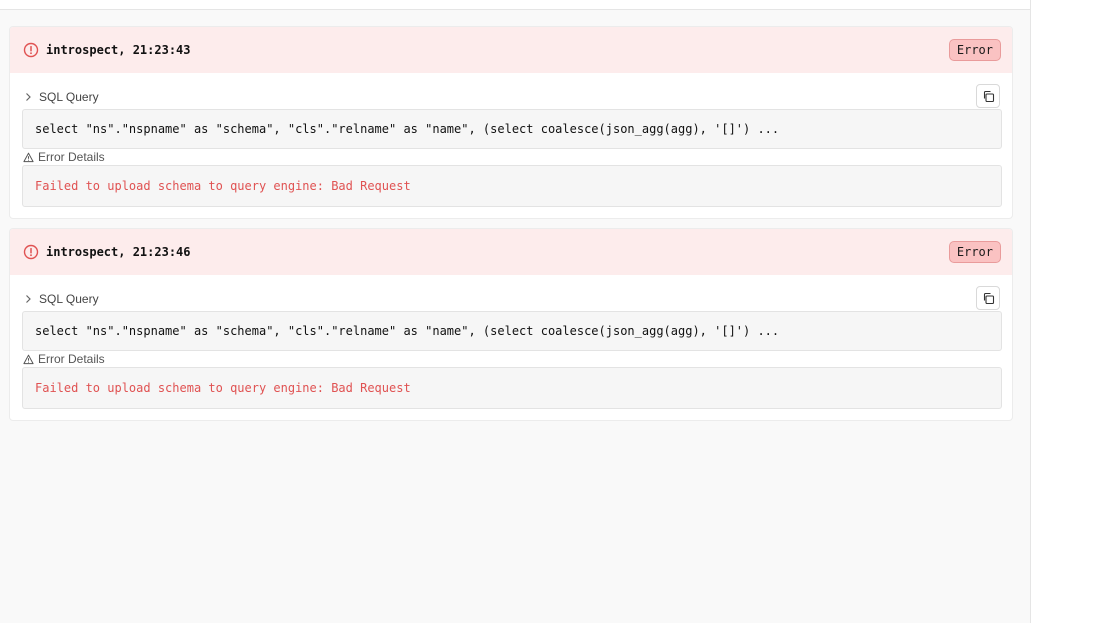  I want to click on log-entry-title: introspect, 21:23:43, so click(118, 50).